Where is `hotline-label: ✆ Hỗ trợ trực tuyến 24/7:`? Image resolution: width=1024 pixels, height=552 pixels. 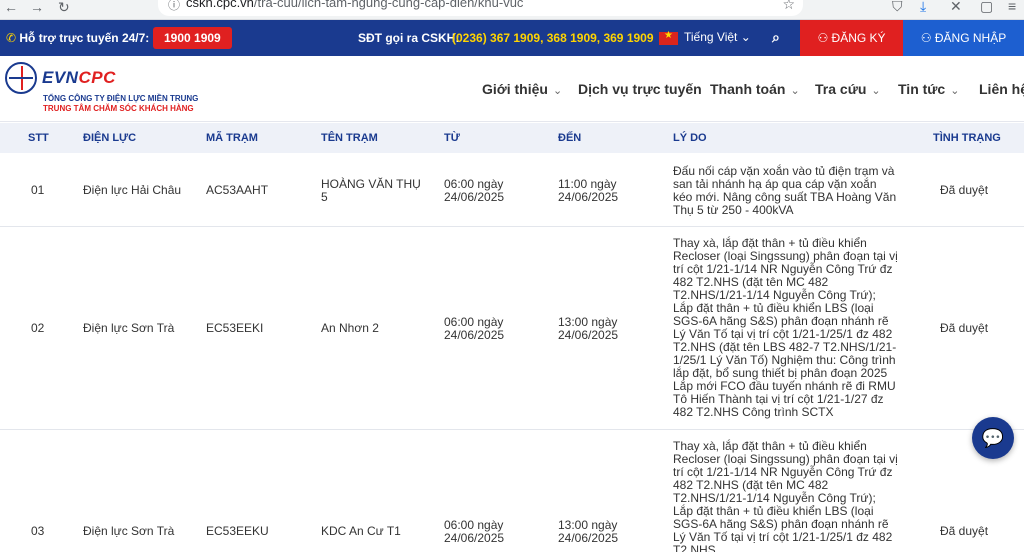 hotline-label: ✆ Hỗ trợ trực tuyến 24/7: is located at coordinates (78, 38).